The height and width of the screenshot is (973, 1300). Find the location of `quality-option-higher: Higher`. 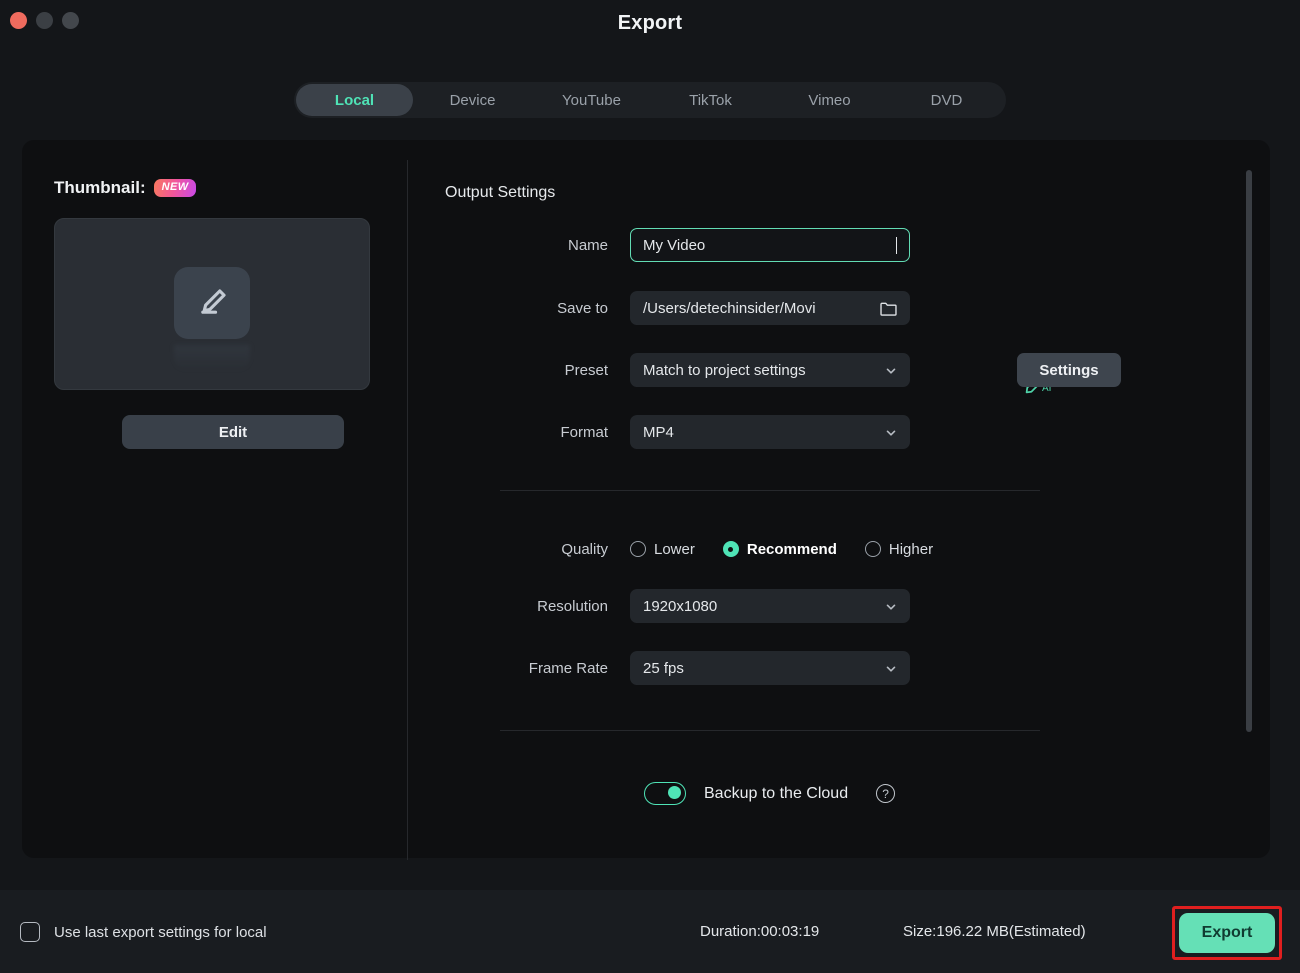

quality-option-higher: Higher is located at coordinates (899, 549).